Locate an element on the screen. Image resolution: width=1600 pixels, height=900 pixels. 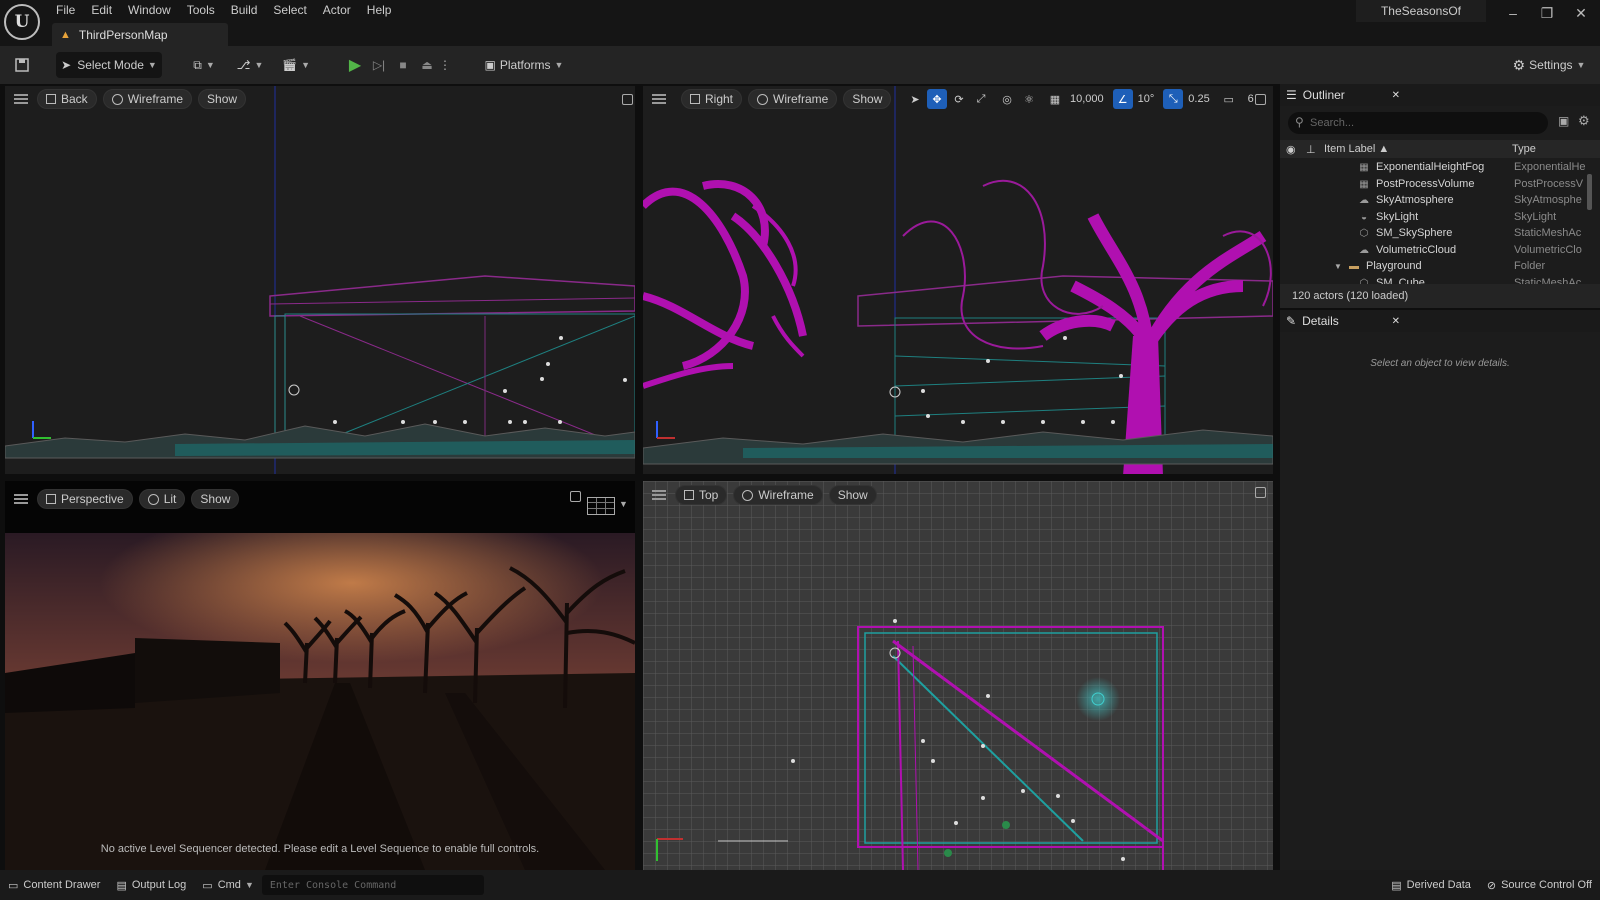
translate-tool-icon: ✥ is located at coordinates (937, 99).